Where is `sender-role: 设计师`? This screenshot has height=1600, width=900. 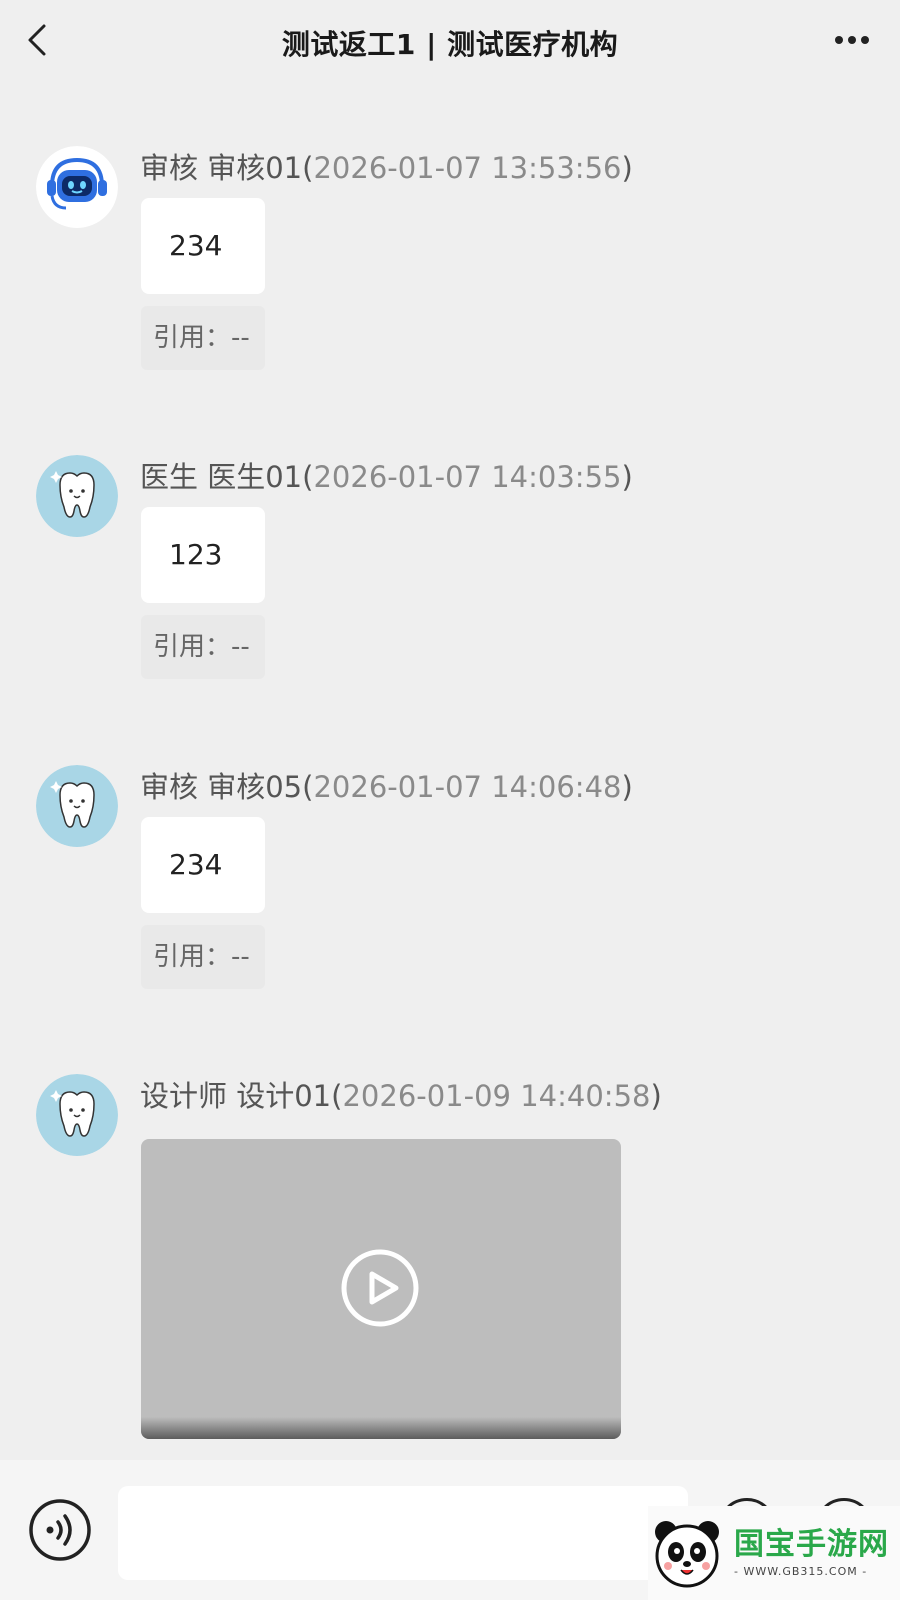
sender-role: 设计师 is located at coordinates (184, 1096).